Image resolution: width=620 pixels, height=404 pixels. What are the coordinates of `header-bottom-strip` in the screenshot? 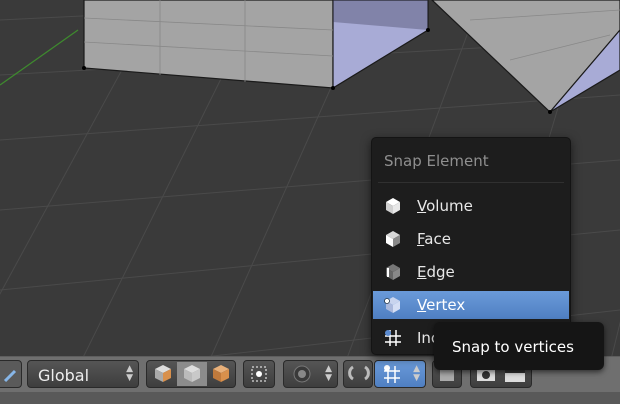 It's located at (310, 398).